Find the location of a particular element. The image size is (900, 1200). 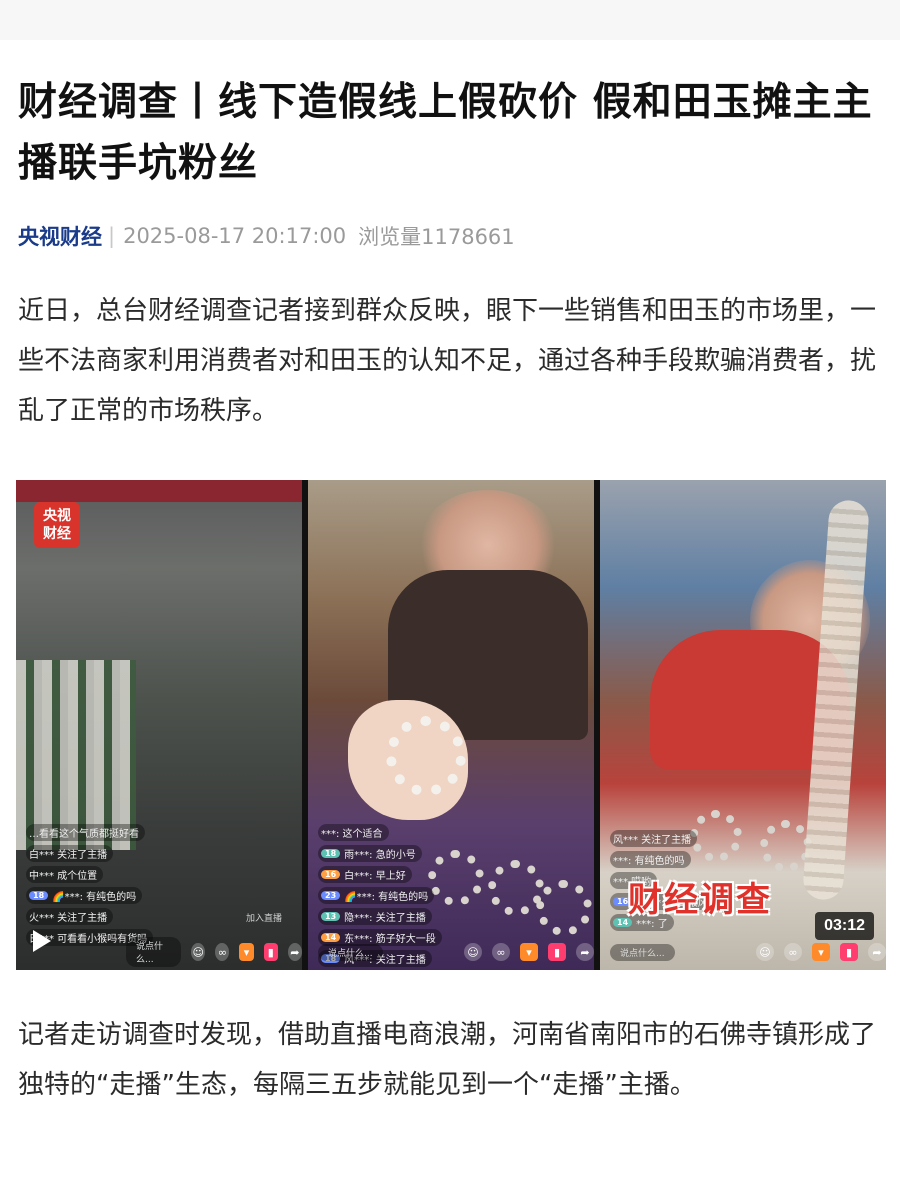

live-comment-text: 中*** 成个位置 is located at coordinates (63, 876).